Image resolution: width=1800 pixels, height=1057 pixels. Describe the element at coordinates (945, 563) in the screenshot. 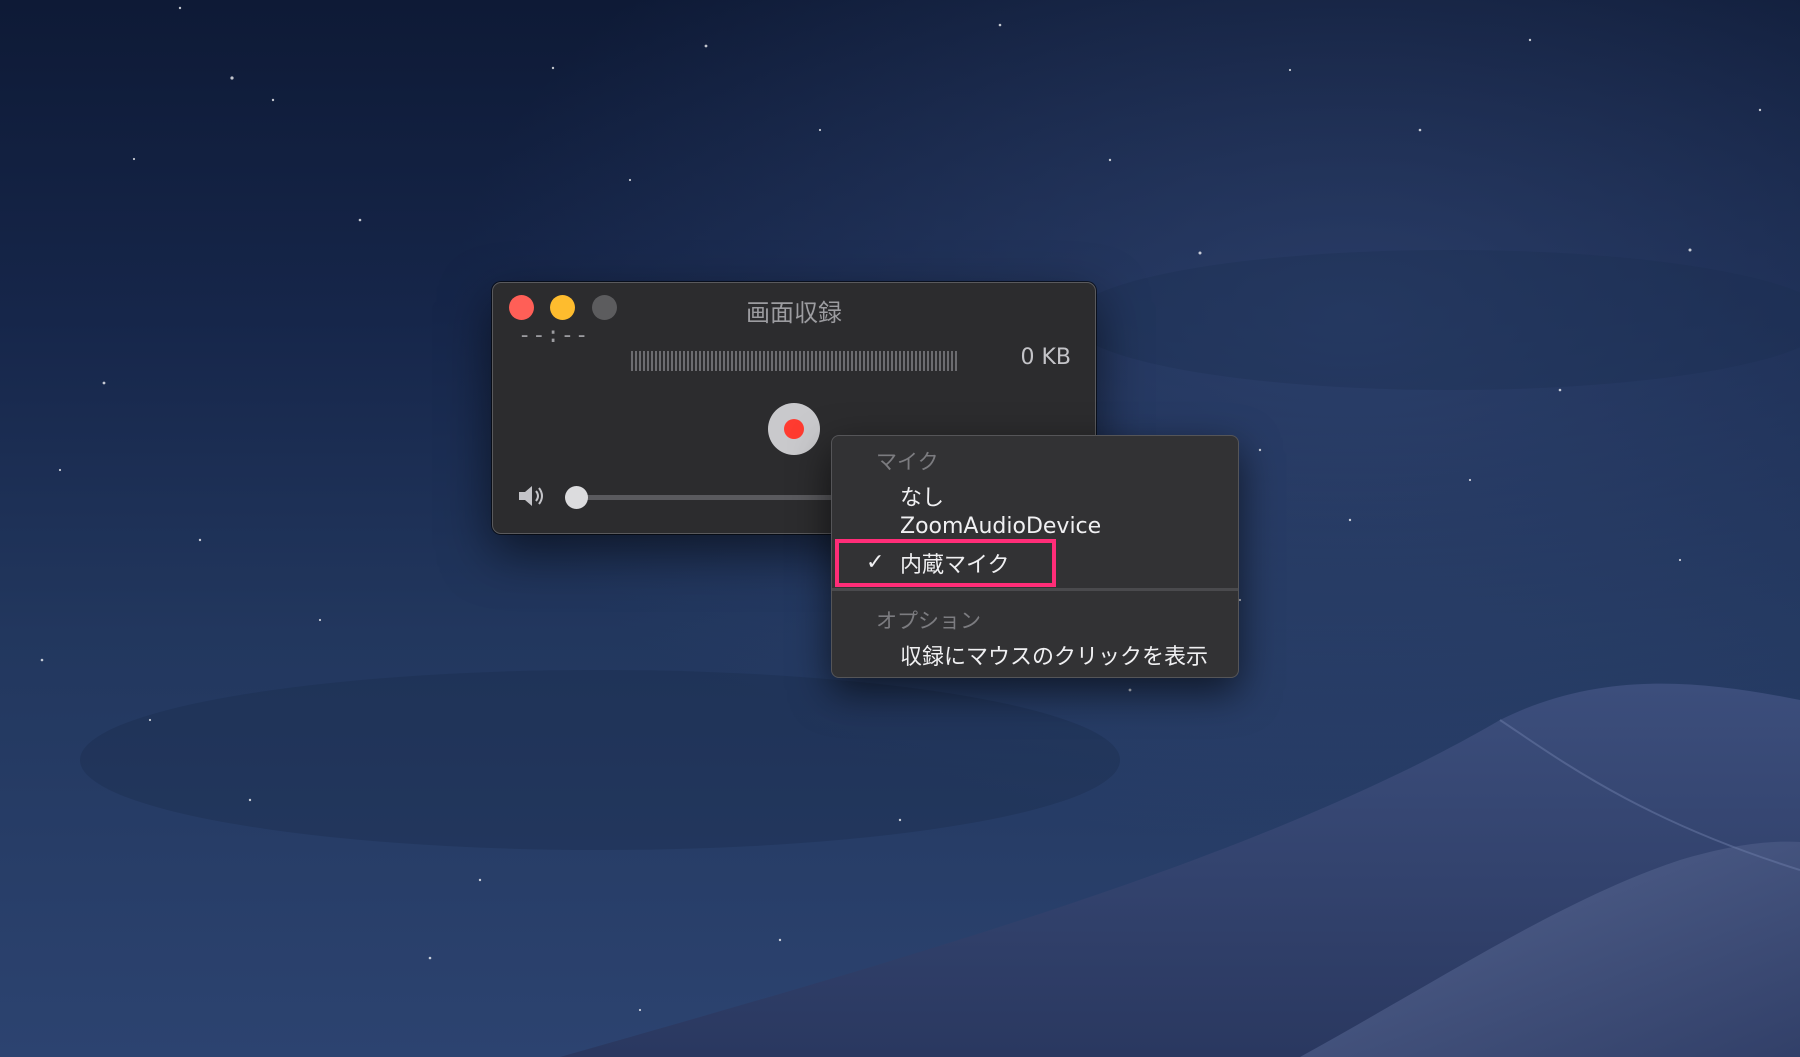

I see `highlight-annotation` at that location.